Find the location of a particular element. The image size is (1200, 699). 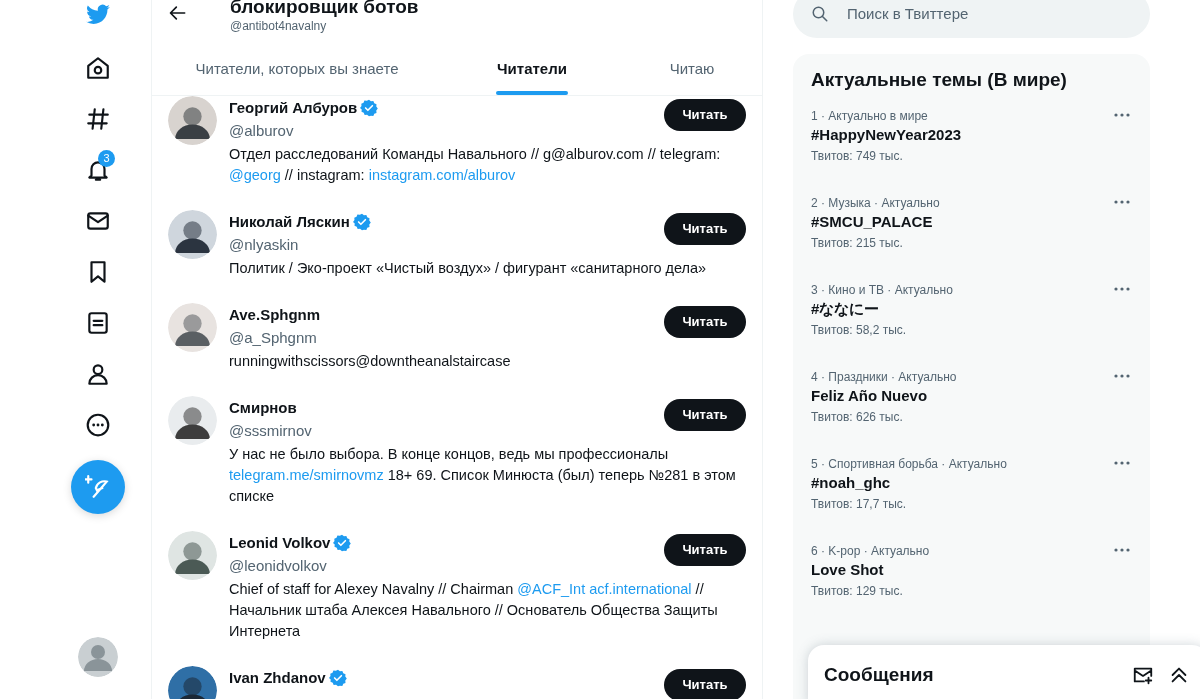

feather-plus-icon is located at coordinates (98, 487).